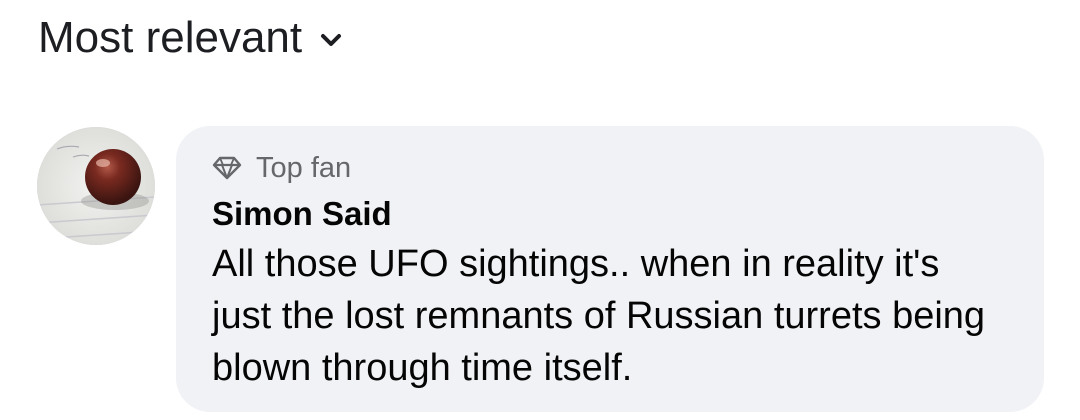  What do you see at coordinates (227, 168) in the screenshot?
I see `diamond-icon` at bounding box center [227, 168].